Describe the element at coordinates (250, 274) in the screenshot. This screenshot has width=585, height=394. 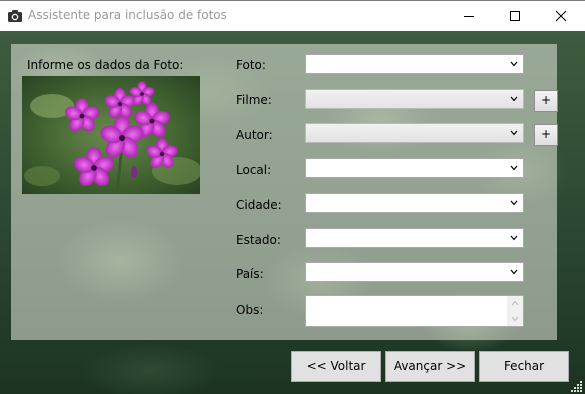
I see `pais-label: País:` at that location.